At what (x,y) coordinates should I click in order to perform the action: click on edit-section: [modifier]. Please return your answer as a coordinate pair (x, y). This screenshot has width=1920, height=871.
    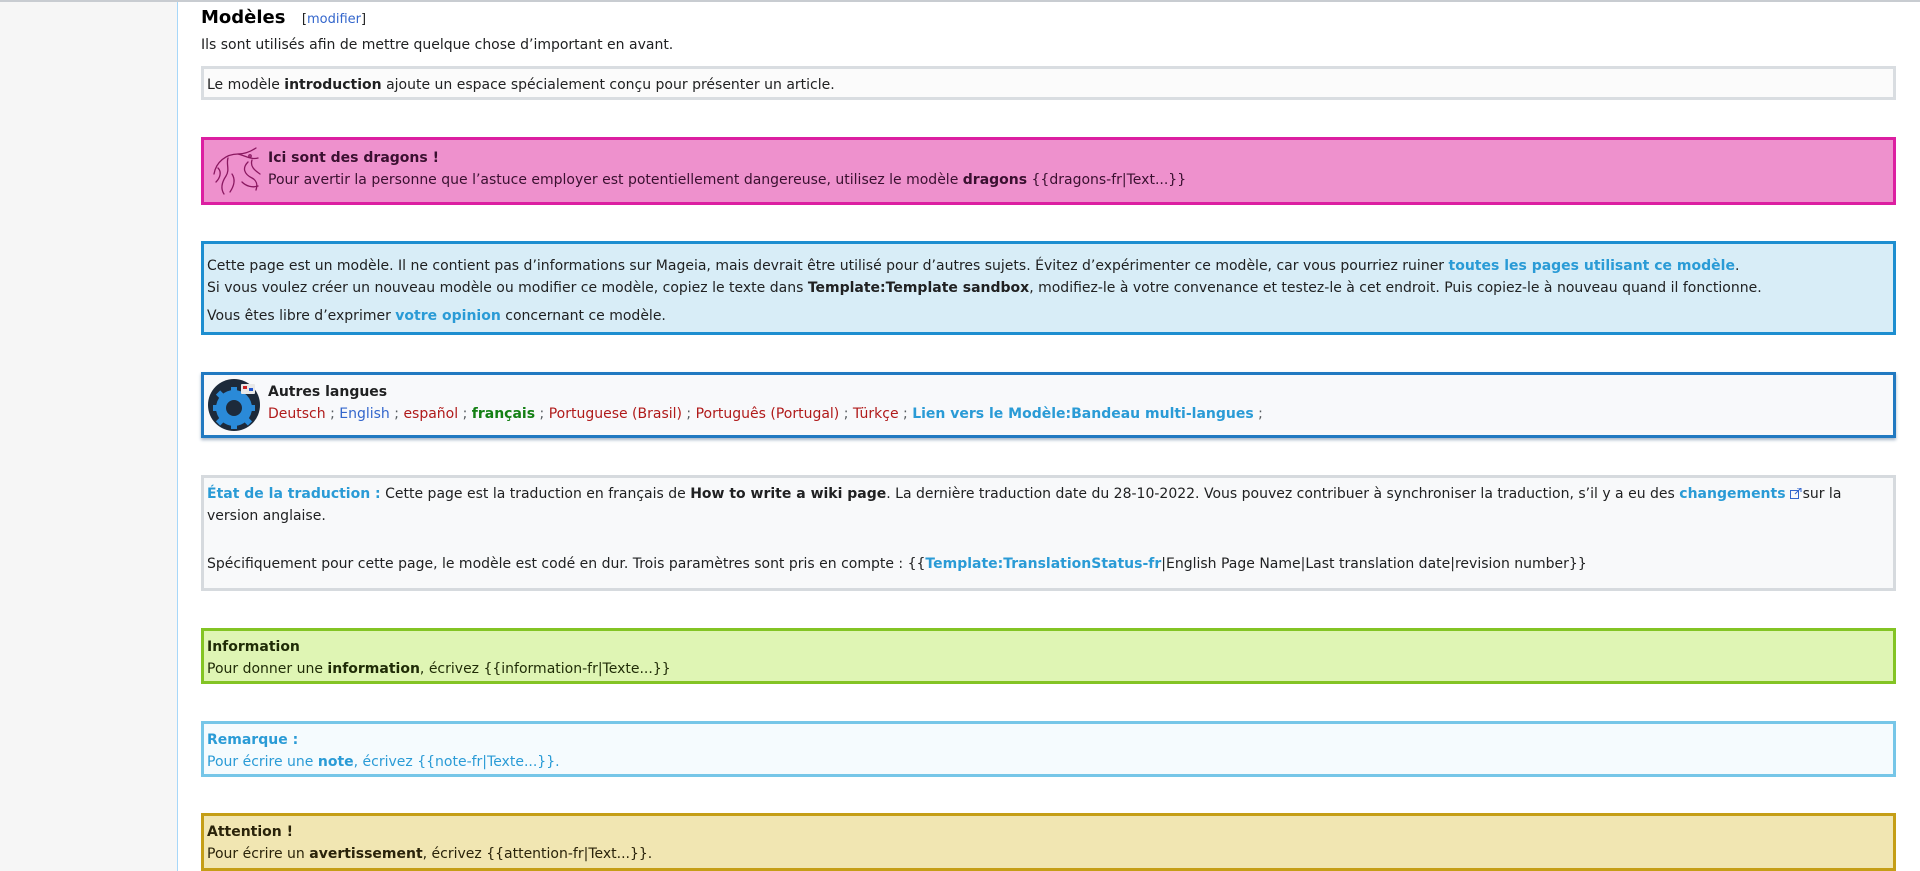
    Looking at the image, I should click on (334, 19).